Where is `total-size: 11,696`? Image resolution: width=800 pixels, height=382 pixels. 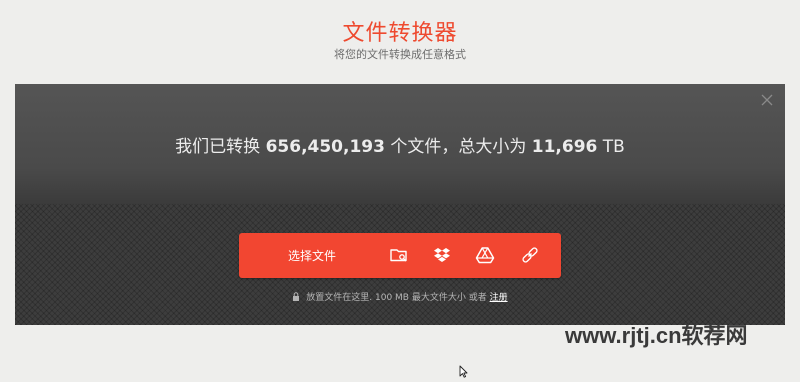 total-size: 11,696 is located at coordinates (564, 147).